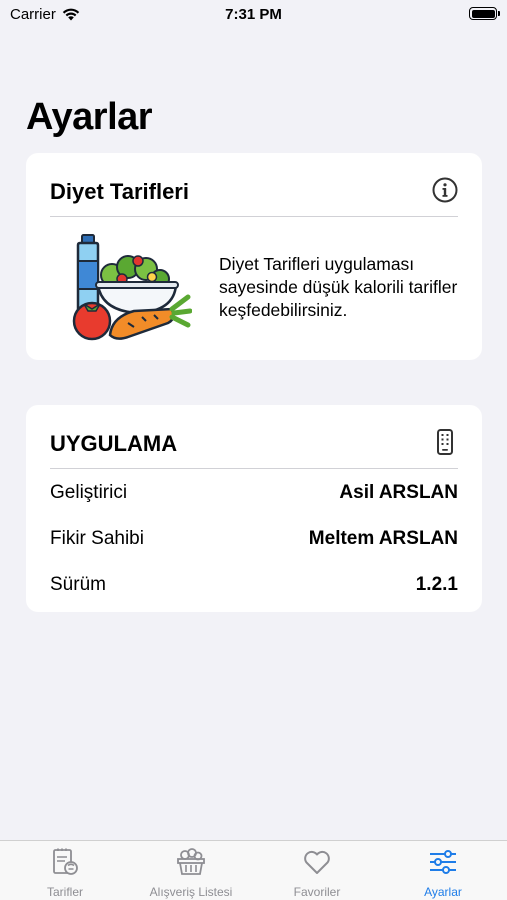 The image size is (507, 900). What do you see at coordinates (191, 892) in the screenshot?
I see `tab-shopping-list-label: Alışveriş Listesi` at bounding box center [191, 892].